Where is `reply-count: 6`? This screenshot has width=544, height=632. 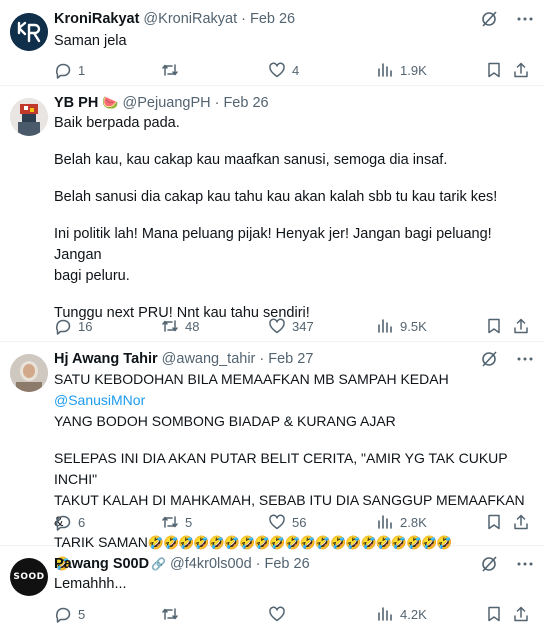 reply-count: 6 is located at coordinates (82, 522).